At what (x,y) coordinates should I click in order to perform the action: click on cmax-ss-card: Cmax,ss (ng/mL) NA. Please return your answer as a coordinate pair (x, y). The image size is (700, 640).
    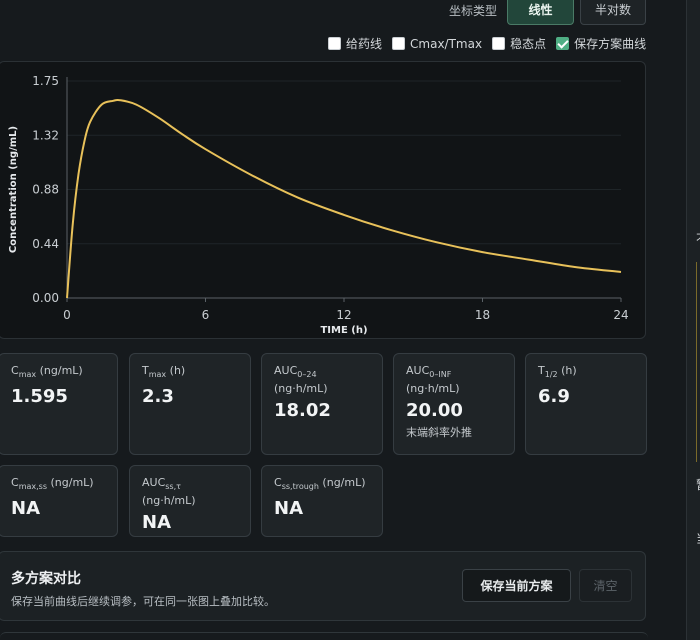
    Looking at the image, I should click on (59, 501).